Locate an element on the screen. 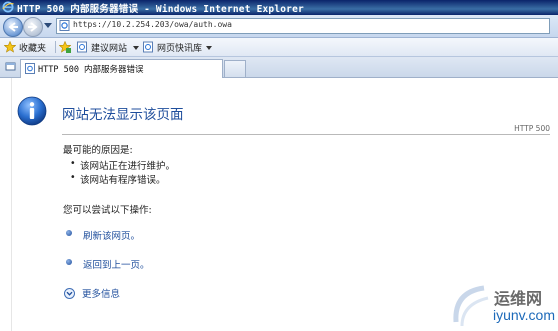 The image size is (558, 331). address-toolbar: https://10.2.254.203/owa/auth.owa is located at coordinates (279, 26).